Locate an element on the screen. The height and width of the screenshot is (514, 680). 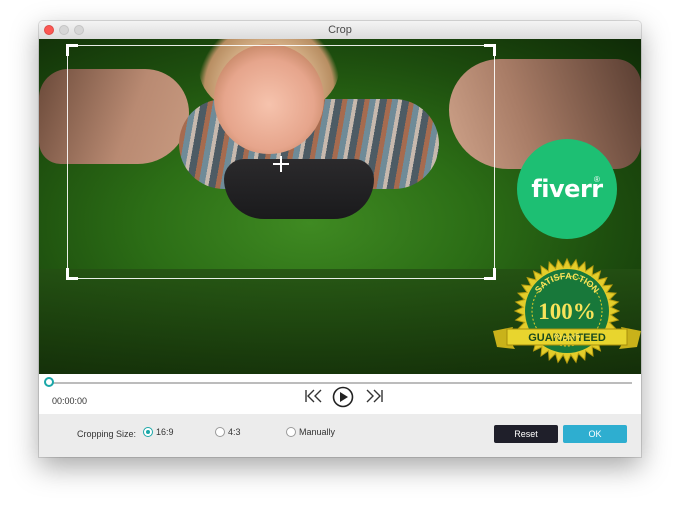
cropping-size-label: Cropping Size: is located at coordinates (107, 434).